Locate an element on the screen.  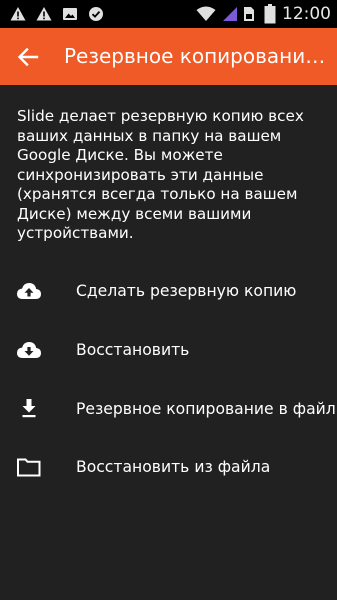
wifi-icon is located at coordinates (206, 14).